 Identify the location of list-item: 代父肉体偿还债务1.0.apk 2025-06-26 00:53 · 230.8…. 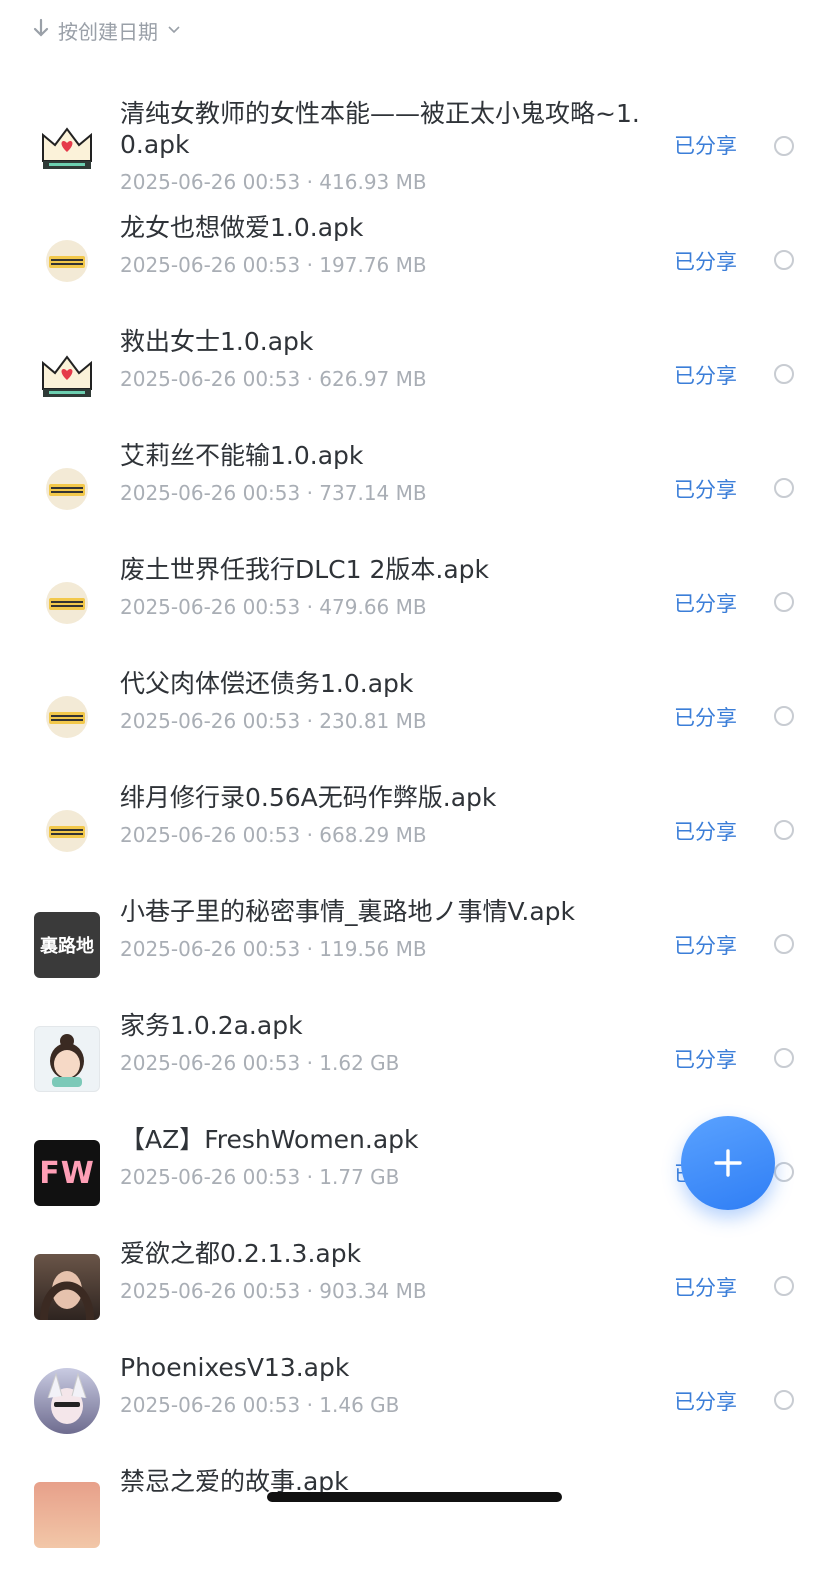
(414, 715).